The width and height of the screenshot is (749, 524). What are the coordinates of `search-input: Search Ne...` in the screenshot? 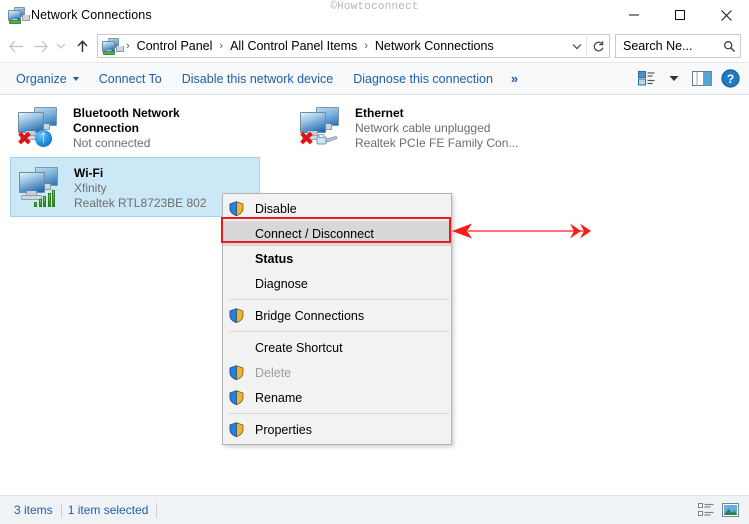 It's located at (667, 46).